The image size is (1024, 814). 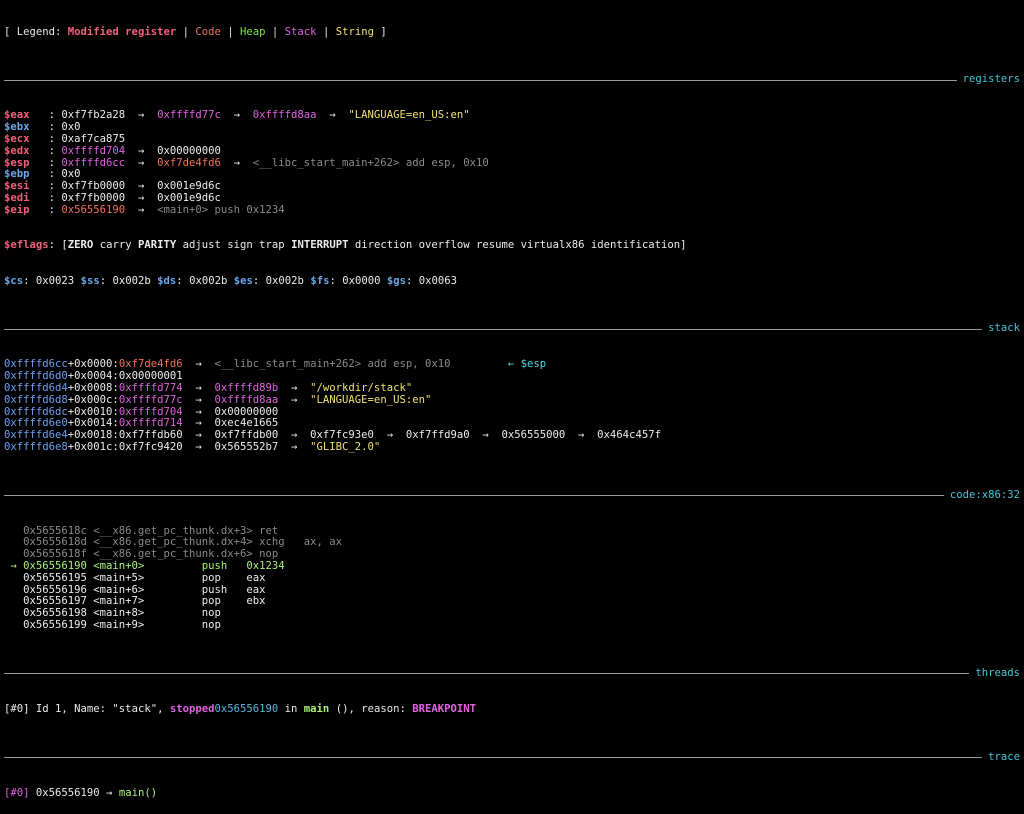 I want to click on stack-value: 0xec4e1665, so click(x=246, y=423).